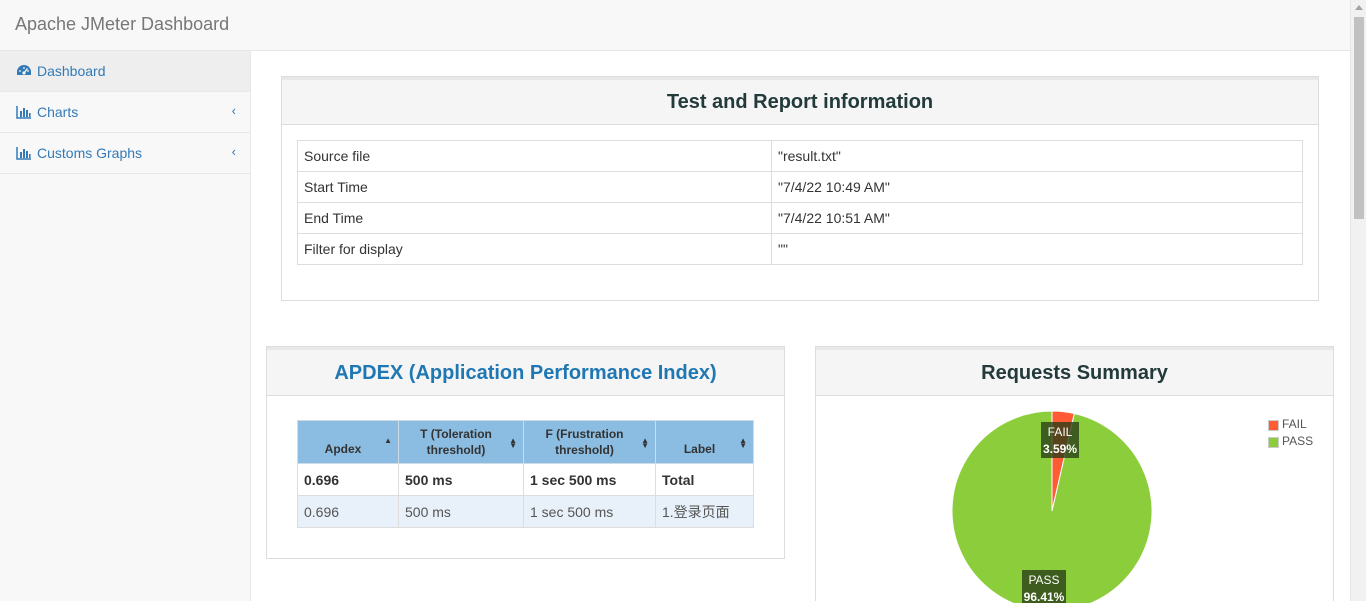 This screenshot has width=1366, height=603. I want to click on column-header-frustration: F (Frustration threshold) ▲ ▼, so click(589, 442).